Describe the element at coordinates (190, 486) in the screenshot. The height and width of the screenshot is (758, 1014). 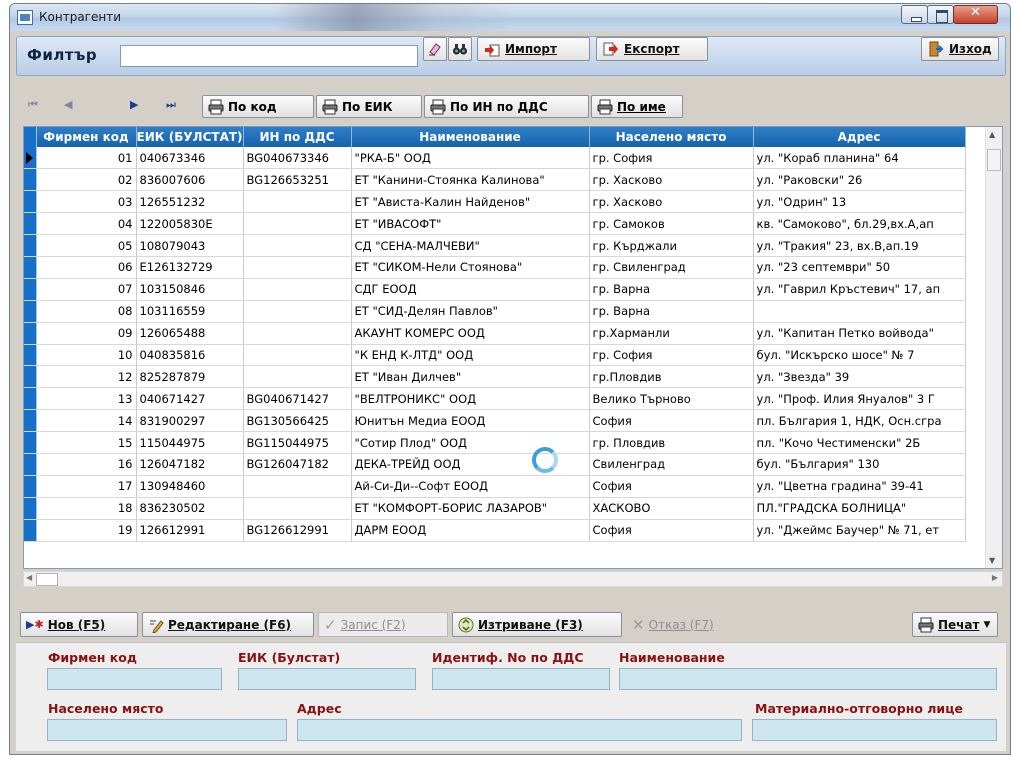
I see `table-cell: 130948460` at that location.